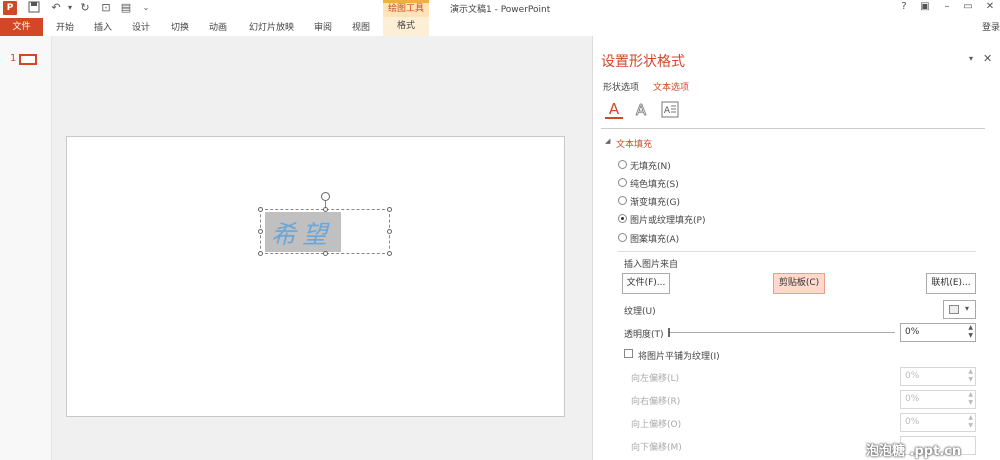 The width and height of the screenshot is (1000, 460). Describe the element at coordinates (389, 209) in the screenshot. I see `resize-handle-ne` at that location.